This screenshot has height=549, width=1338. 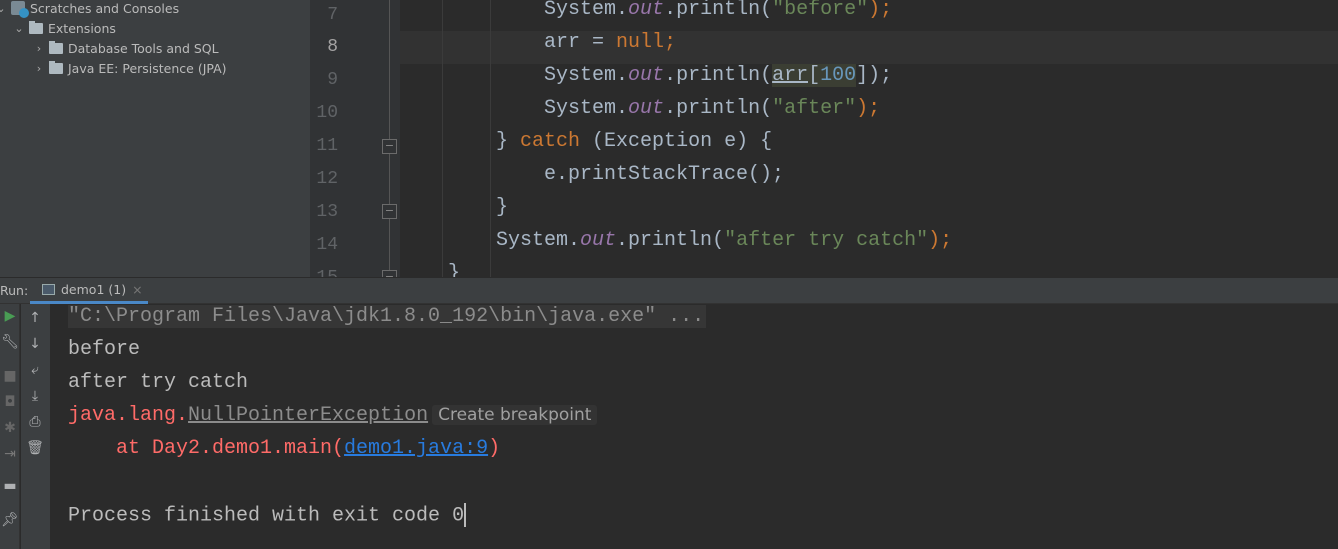 What do you see at coordinates (48, 289) in the screenshot?
I see `console-icon` at bounding box center [48, 289].